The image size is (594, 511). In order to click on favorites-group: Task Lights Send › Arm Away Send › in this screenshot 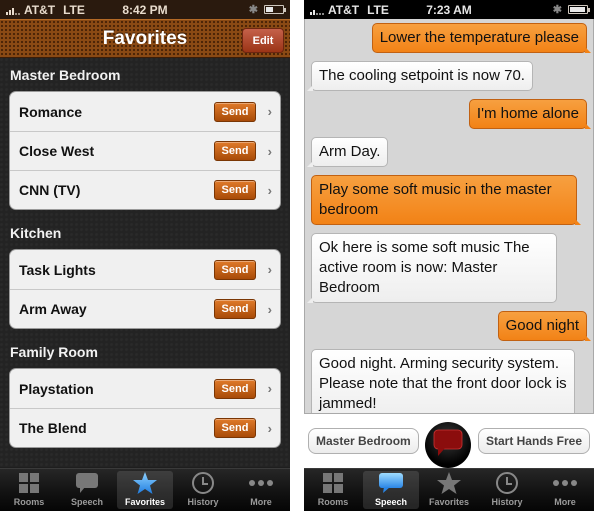, I will do `click(145, 289)`.